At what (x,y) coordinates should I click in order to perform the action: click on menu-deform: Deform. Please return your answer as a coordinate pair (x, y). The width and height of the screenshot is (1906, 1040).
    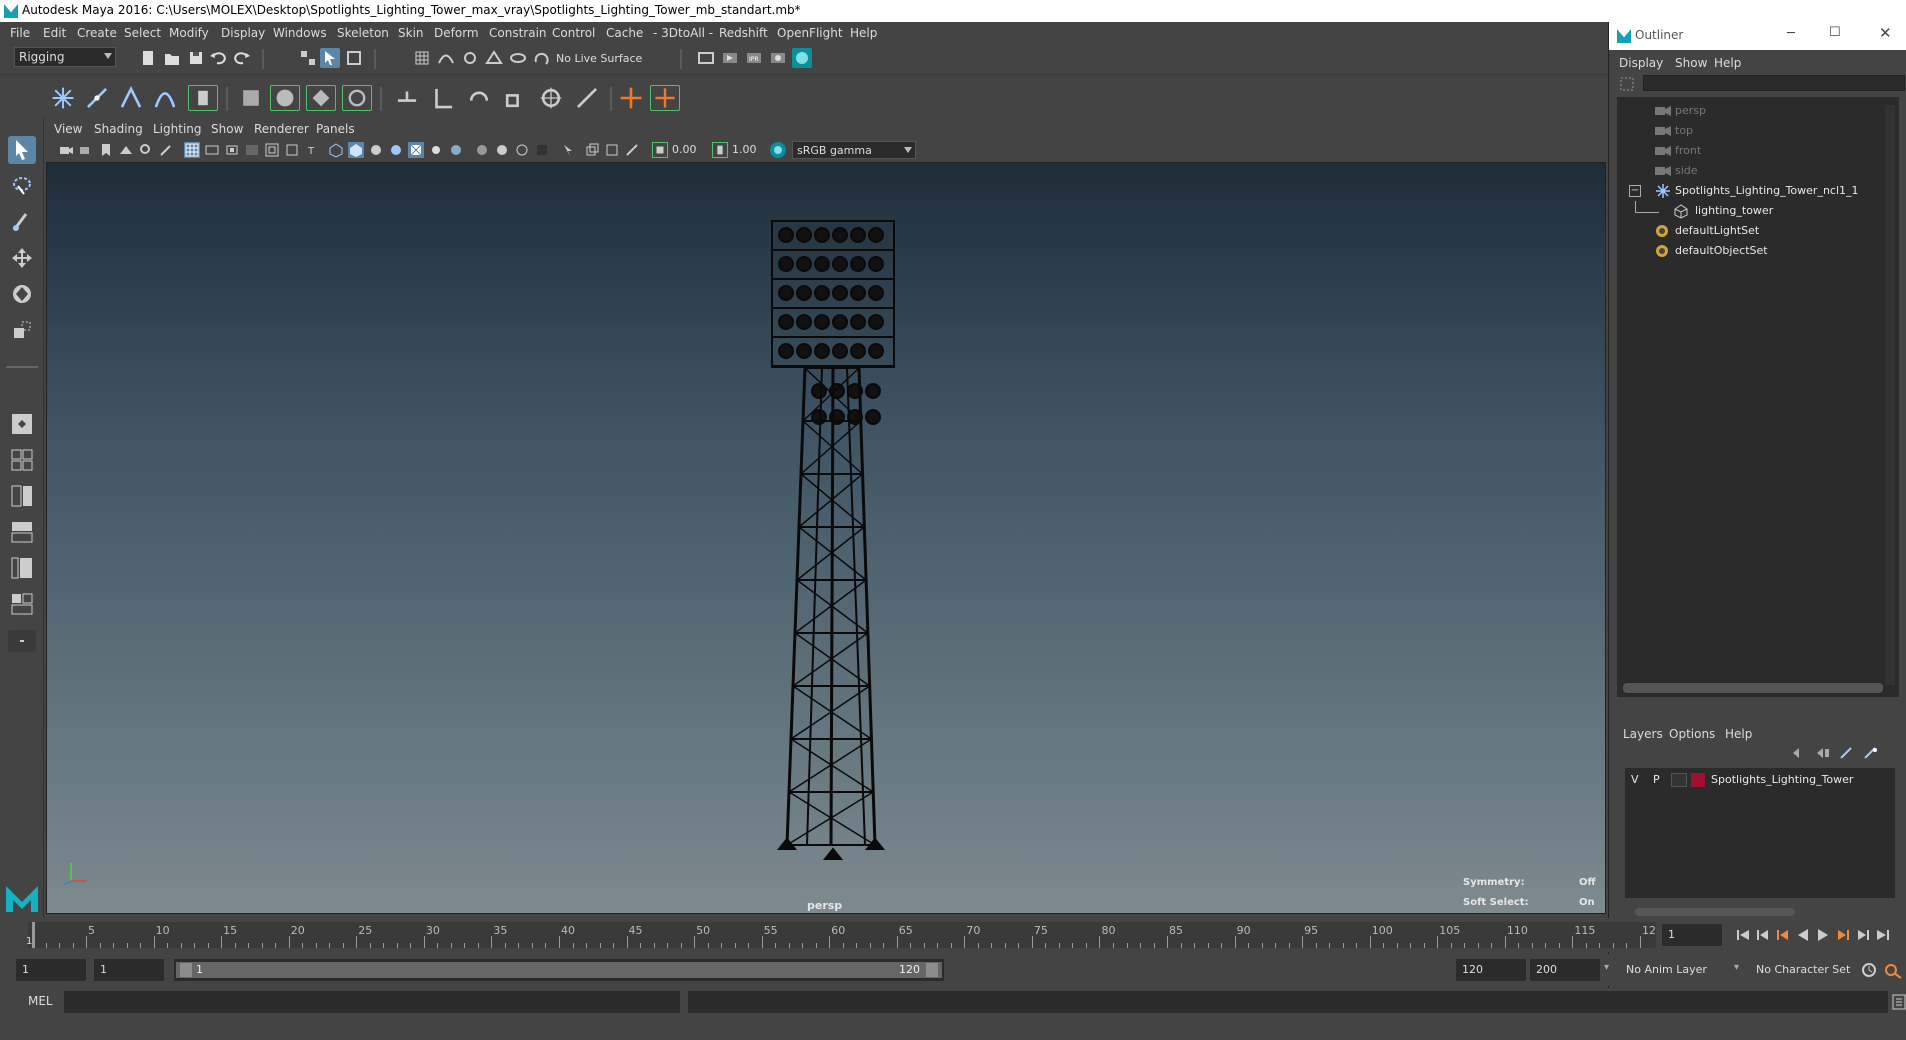
    Looking at the image, I should click on (456, 33).